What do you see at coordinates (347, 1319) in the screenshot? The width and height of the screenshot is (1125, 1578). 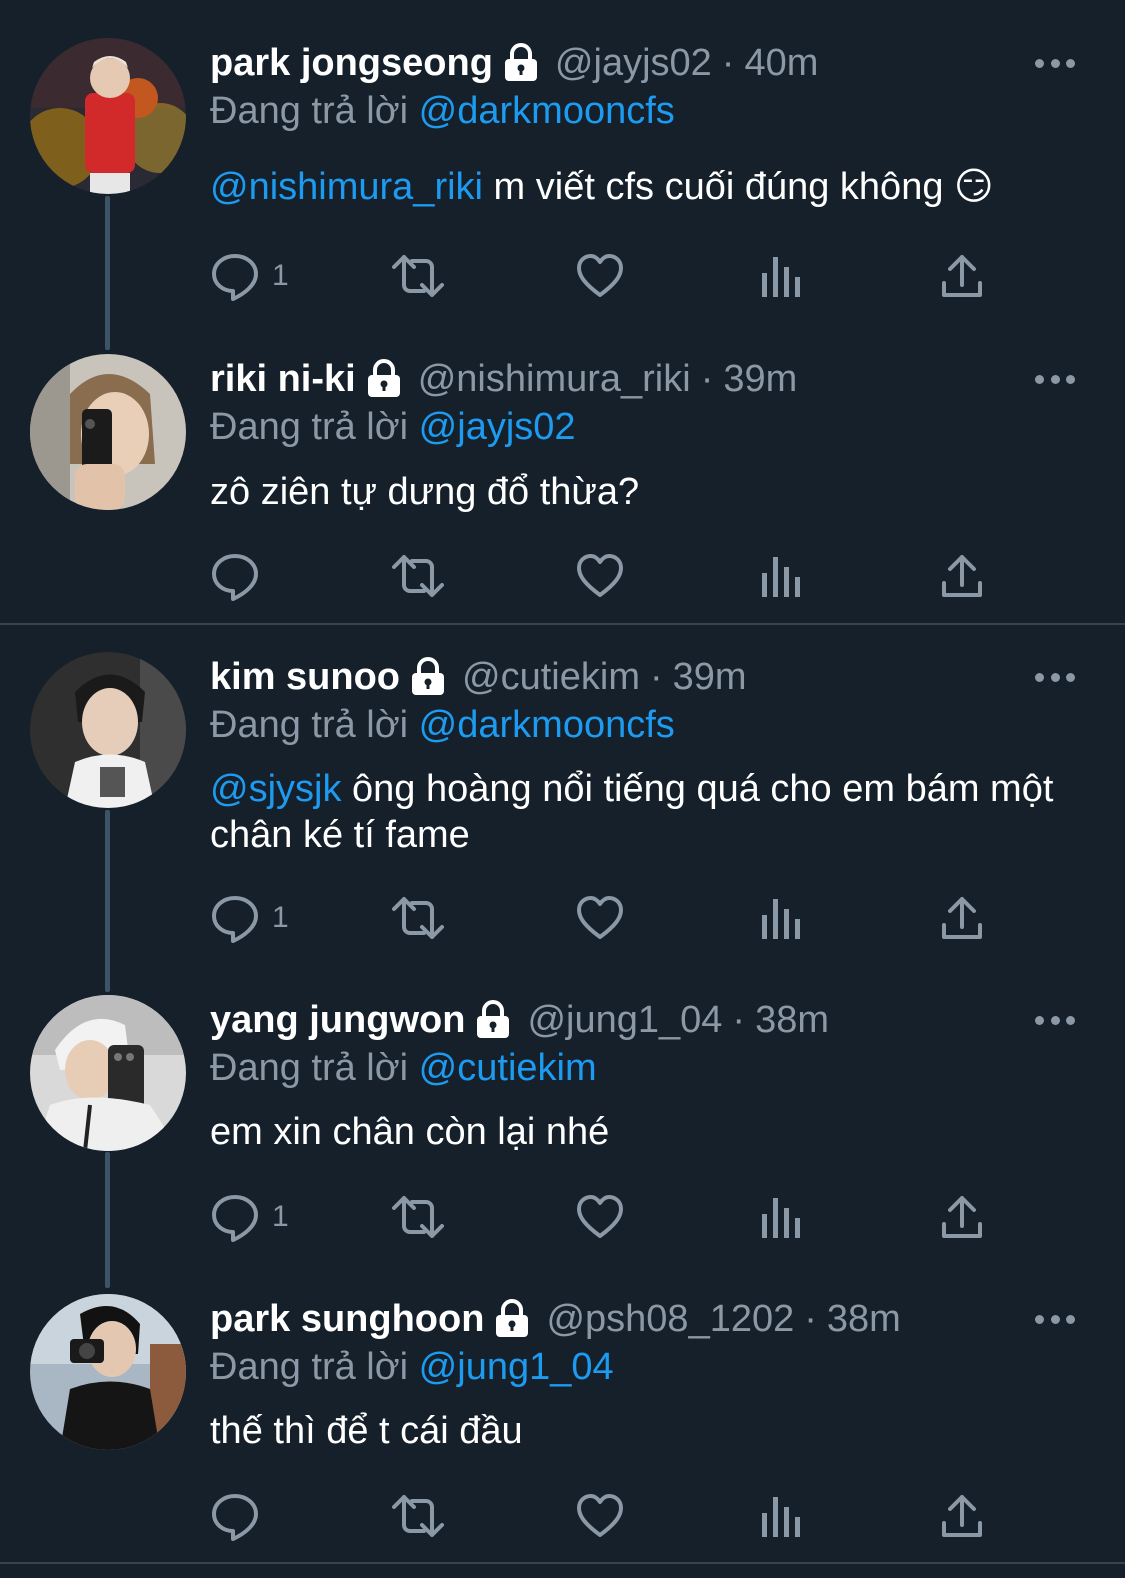 I see `display-name: park sunghoon` at bounding box center [347, 1319].